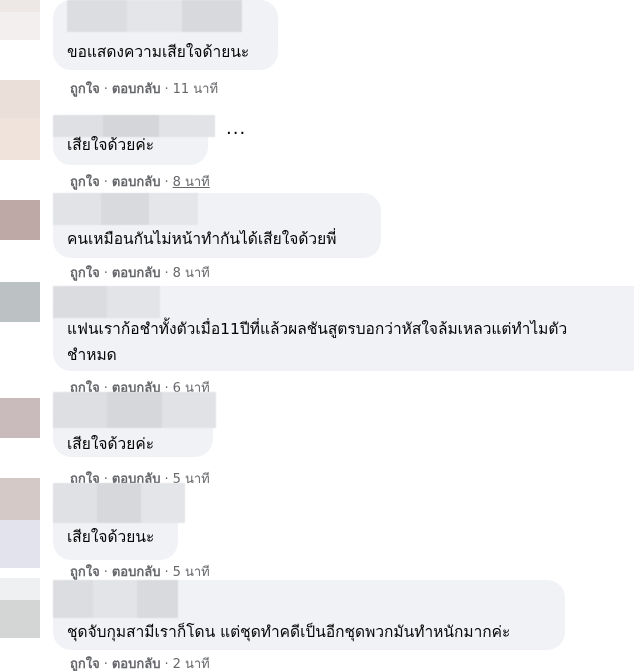 This screenshot has height=671, width=634. I want to click on timestamp-link: 11 นาที, so click(195, 89).